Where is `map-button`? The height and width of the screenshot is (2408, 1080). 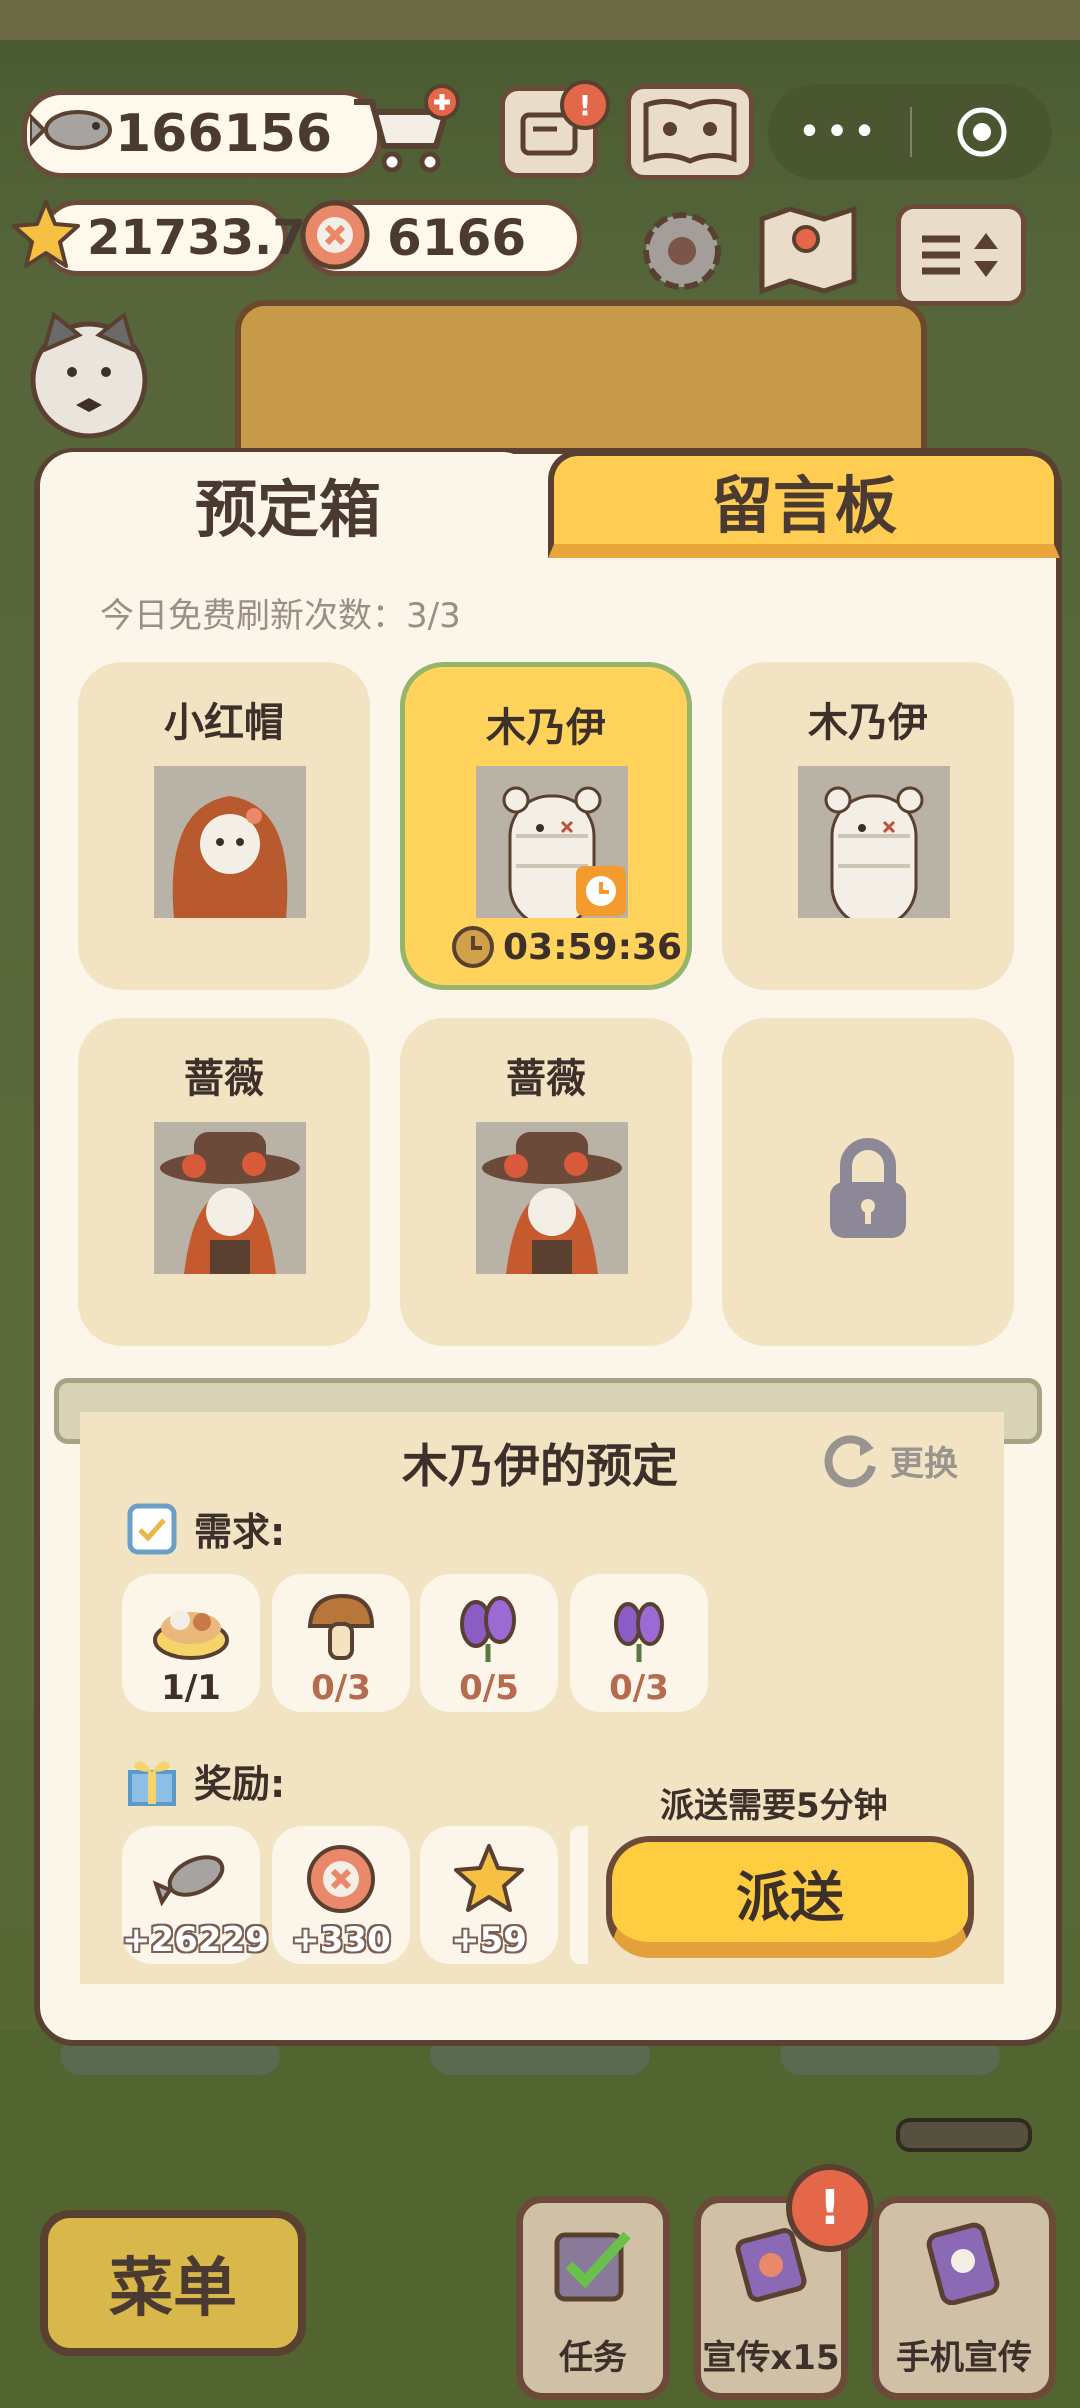
map-button is located at coordinates (808, 250).